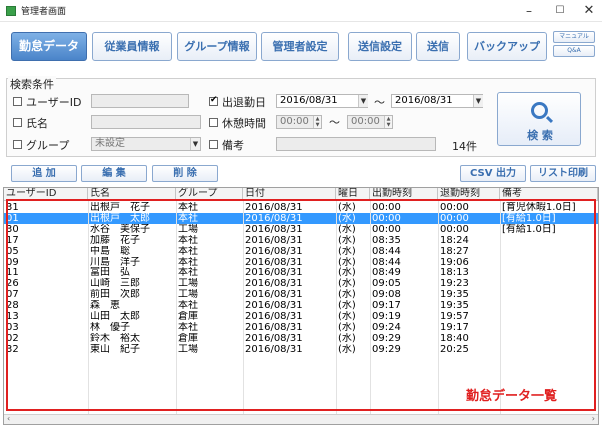 This screenshot has height=431, width=602. I want to click on column-header-remarks: 備考, so click(549, 194).